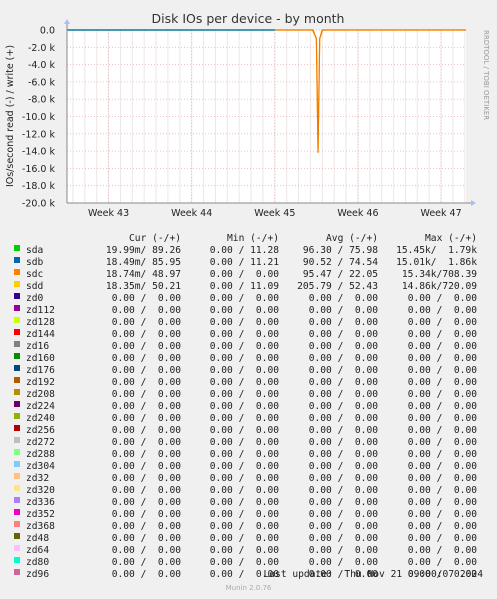 This screenshot has width=497, height=599. What do you see at coordinates (35, 274) in the screenshot?
I see `legend-name: sdc` at bounding box center [35, 274].